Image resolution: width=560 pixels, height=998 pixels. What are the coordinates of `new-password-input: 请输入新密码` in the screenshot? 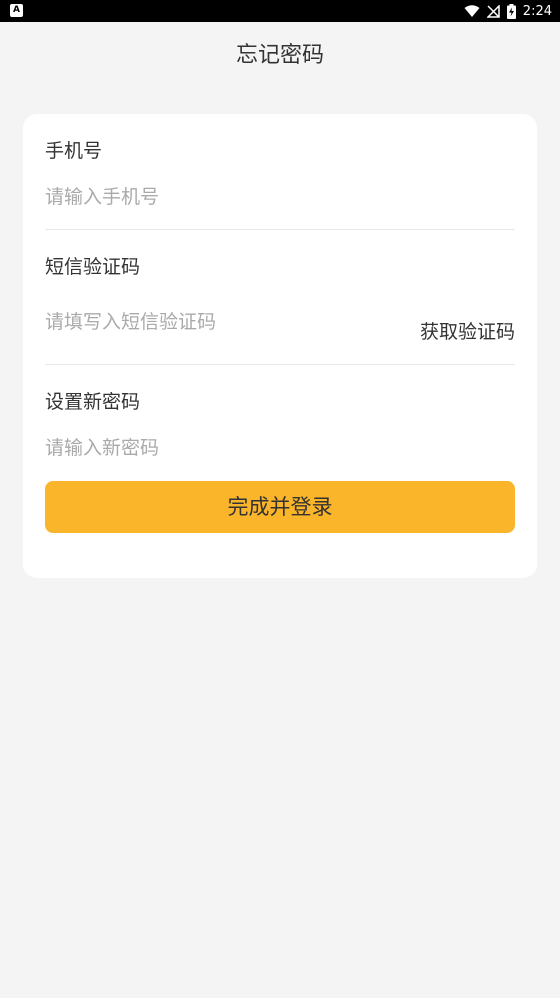 It's located at (102, 448).